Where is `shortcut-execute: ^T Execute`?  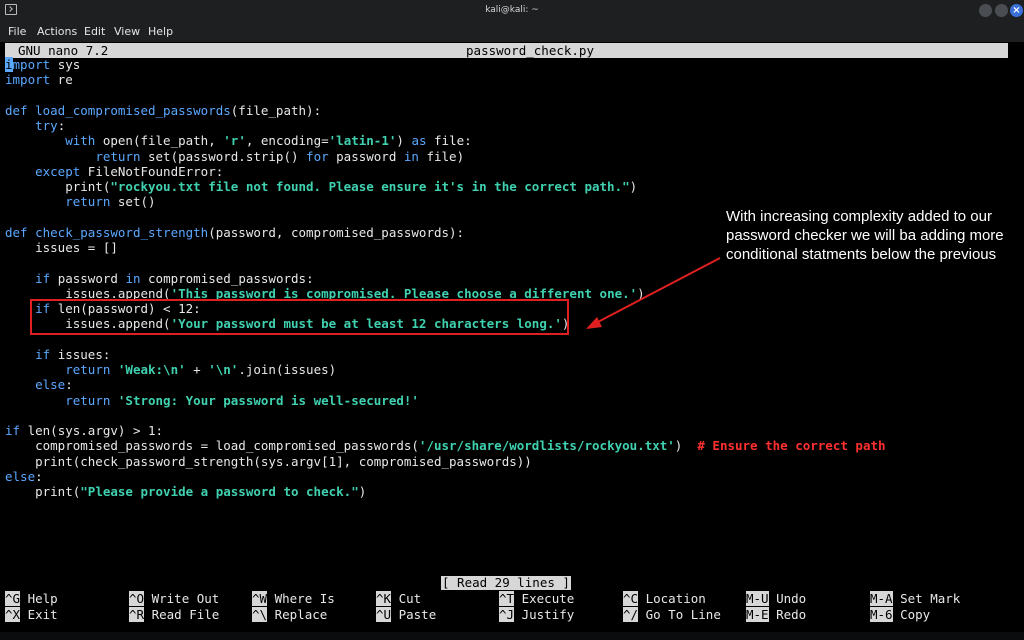
shortcut-execute: ^T Execute is located at coordinates (536, 598).